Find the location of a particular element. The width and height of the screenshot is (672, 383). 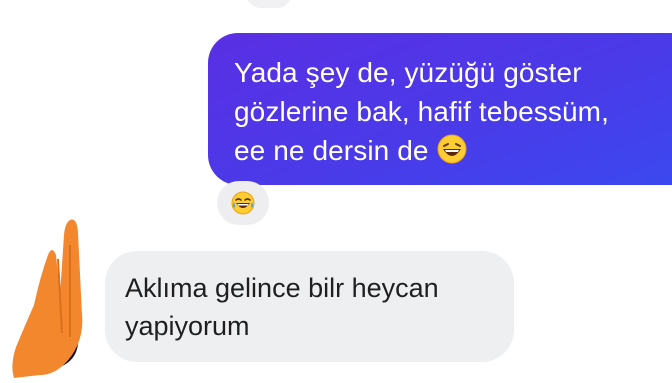

message-line: ee ne dersin de is located at coordinates (453, 150).